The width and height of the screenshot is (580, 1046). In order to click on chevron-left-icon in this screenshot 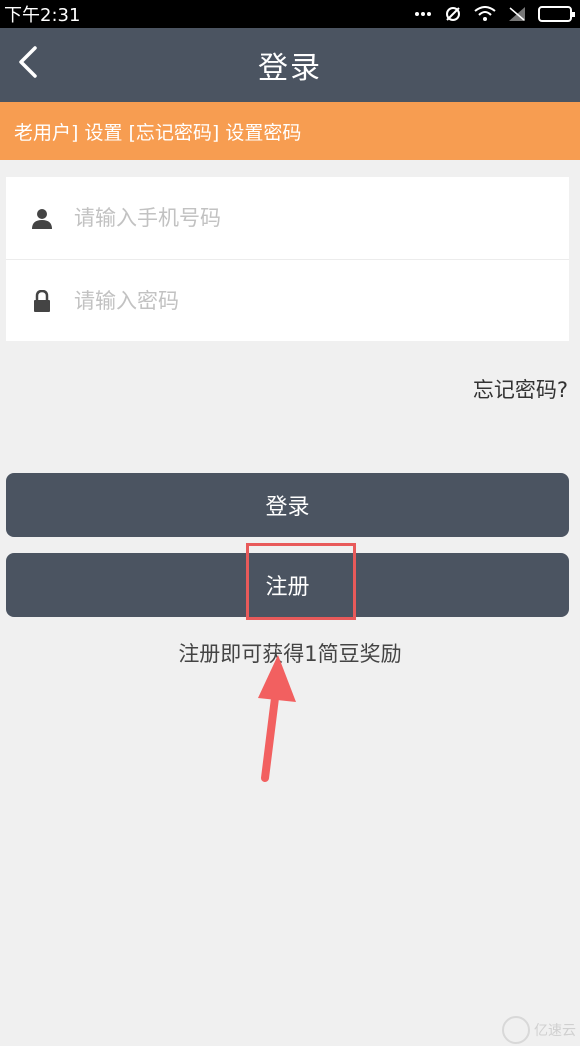, I will do `click(28, 64)`.